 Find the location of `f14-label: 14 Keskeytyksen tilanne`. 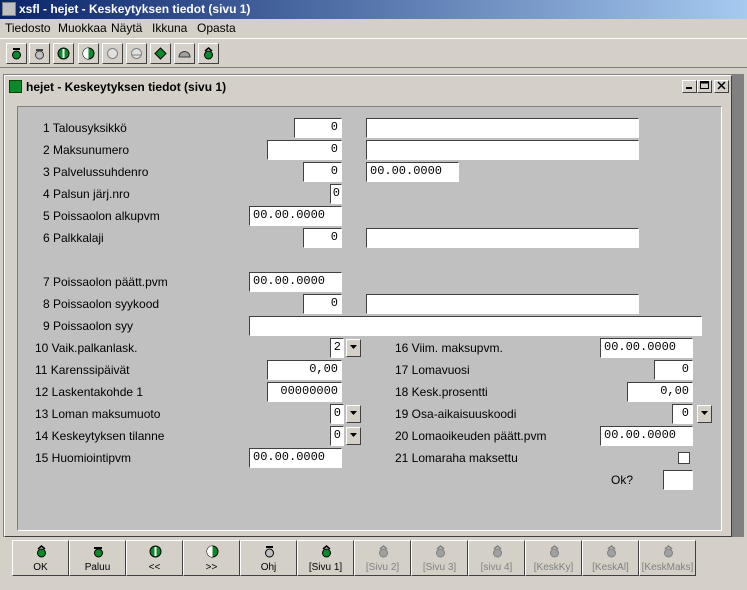

f14-label: 14 Keskeytyksen tilanne is located at coordinates (100, 436).